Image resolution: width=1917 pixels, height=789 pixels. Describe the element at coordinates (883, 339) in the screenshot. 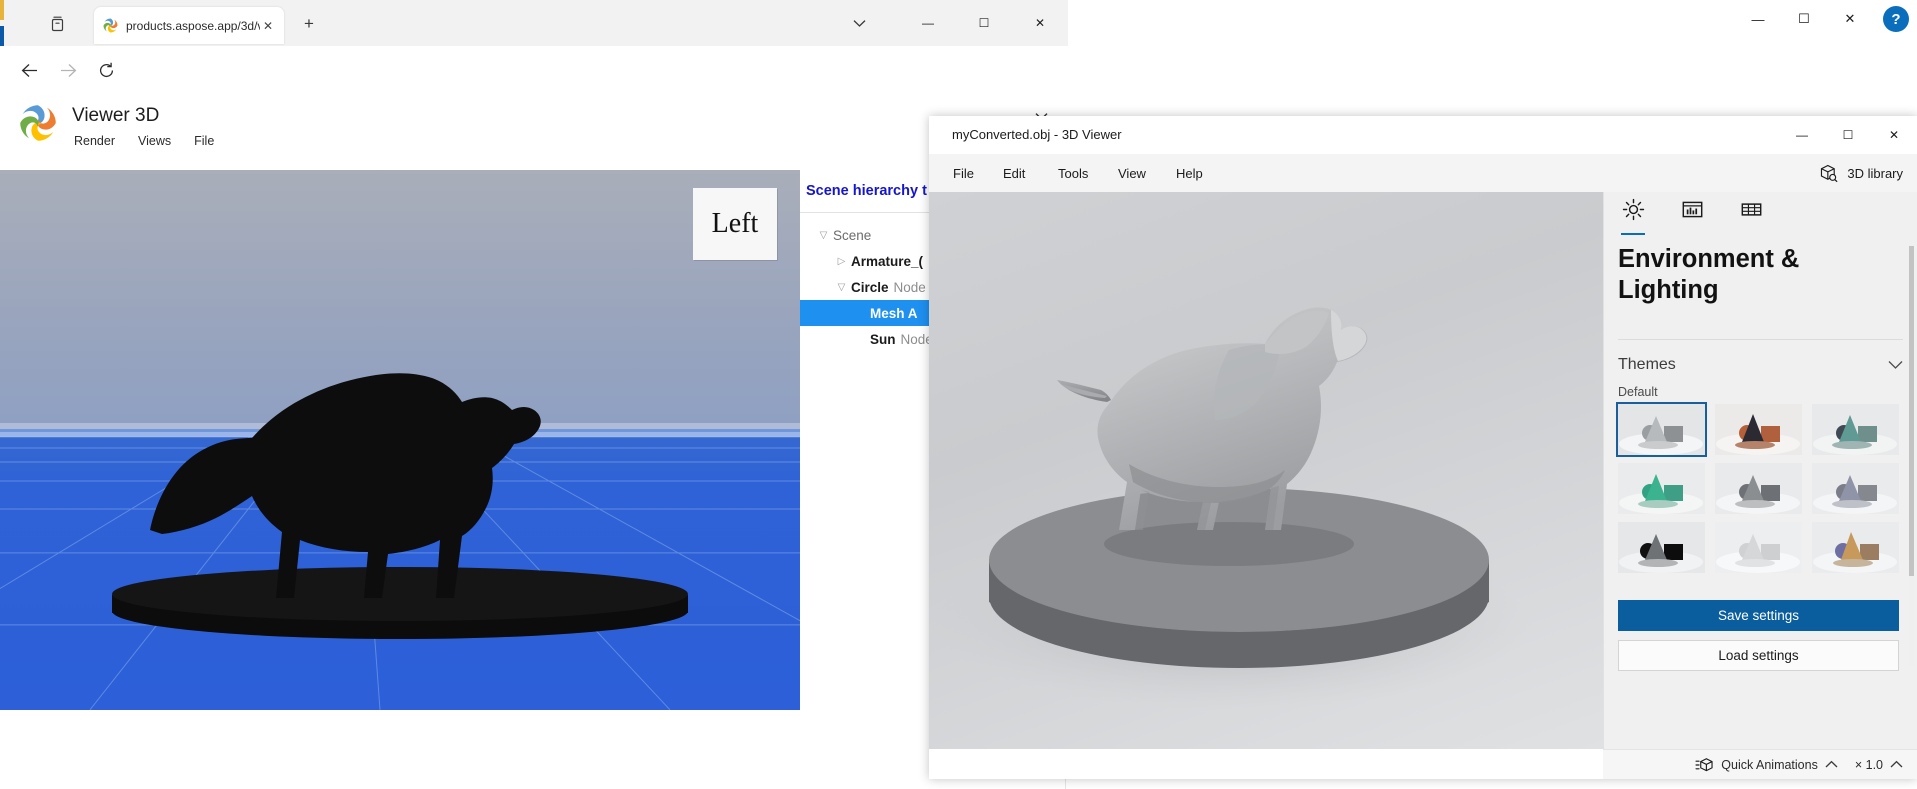

I see `tree-item-label: Sun` at that location.